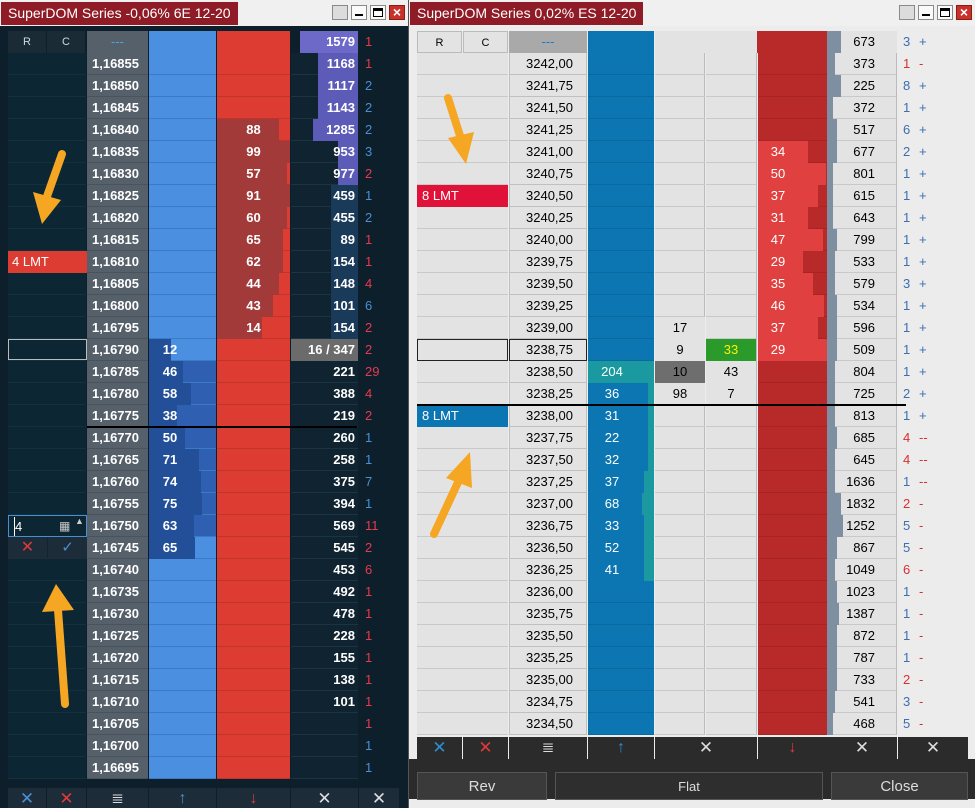 The height and width of the screenshot is (808, 975). Describe the element at coordinates (117, 526) in the screenshot. I see `price-cell: 1,16750` at that location.